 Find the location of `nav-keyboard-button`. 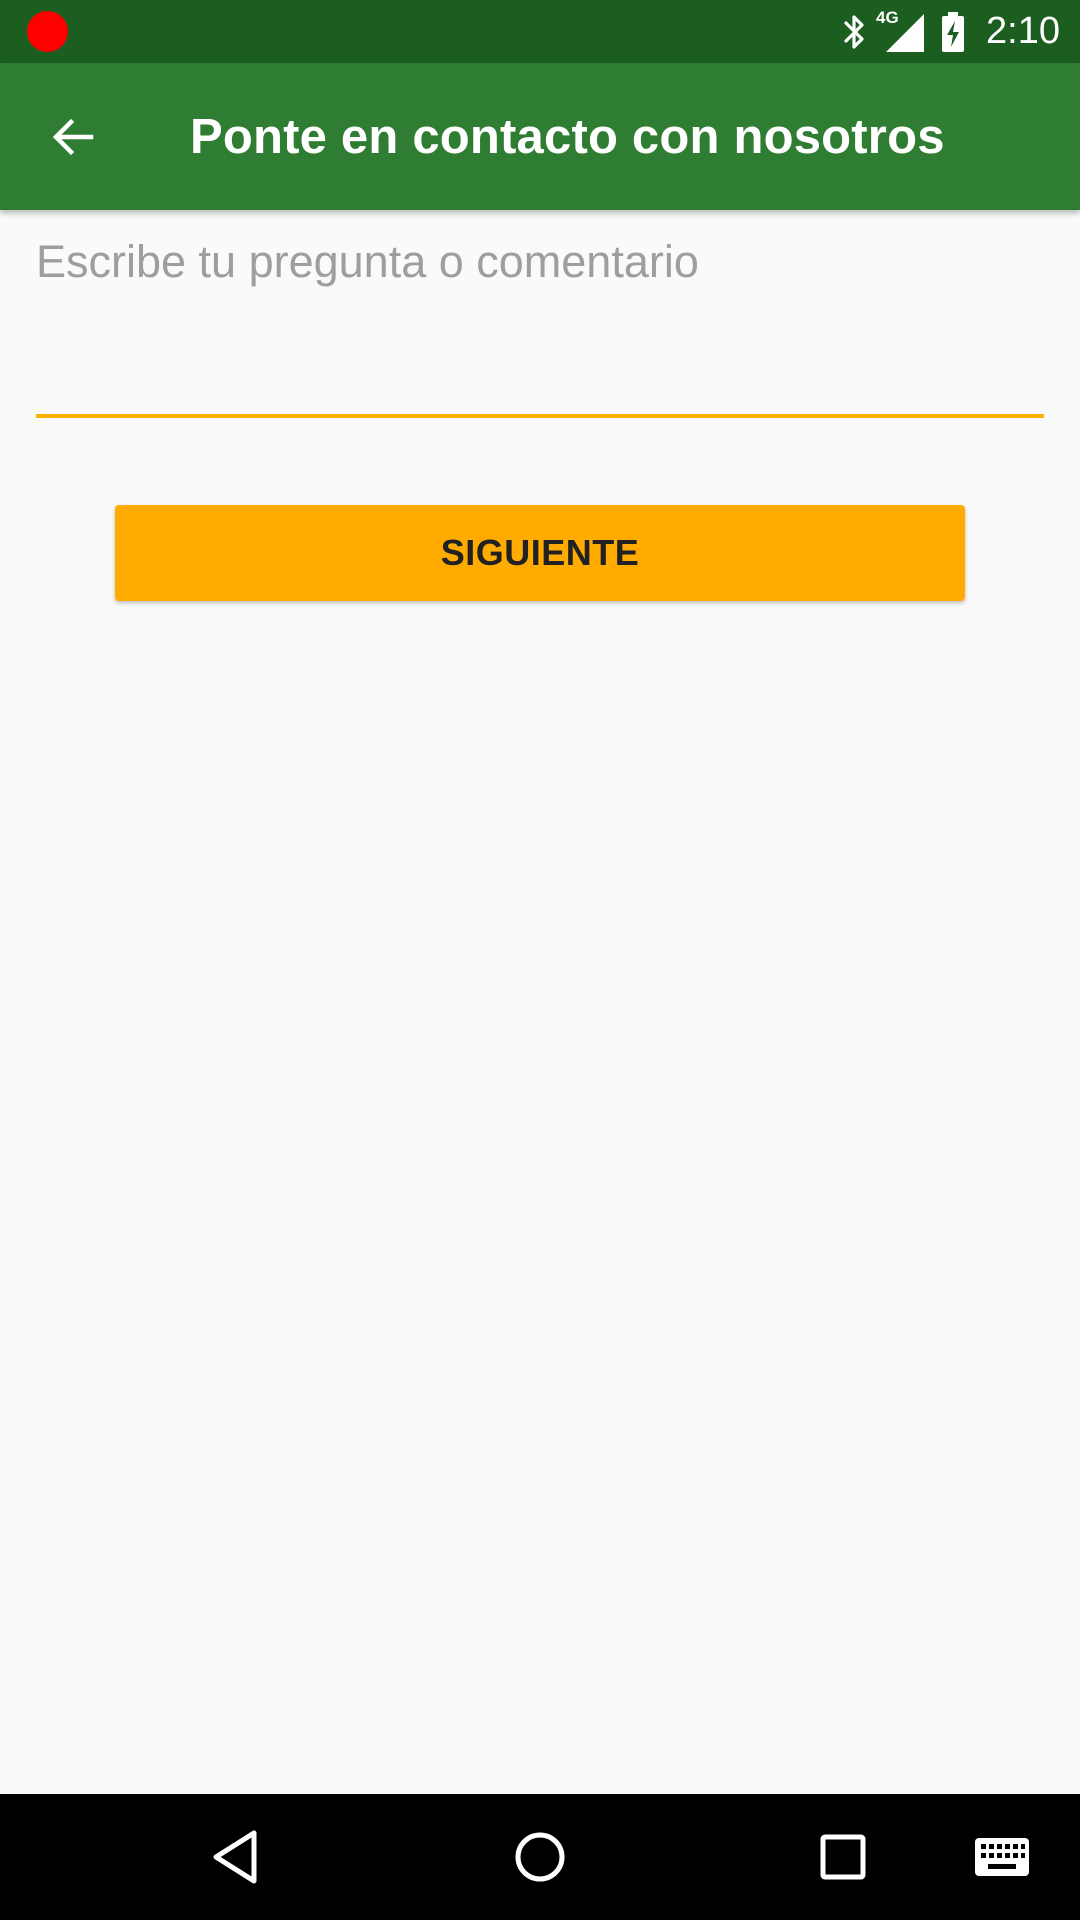

nav-keyboard-button is located at coordinates (1002, 1857).